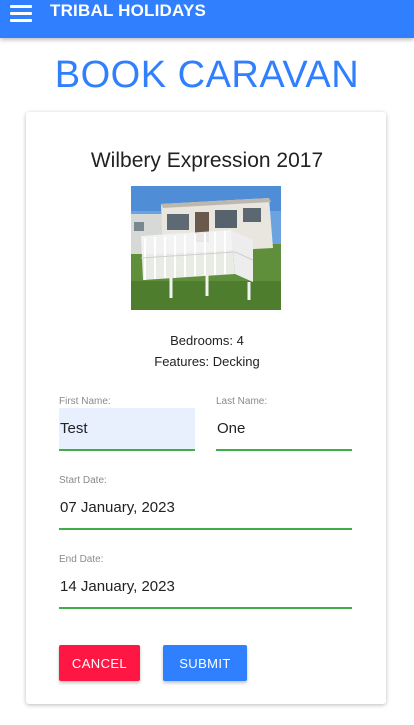 This screenshot has height=725, width=414. I want to click on cancel-button: CANCEL, so click(99, 663).